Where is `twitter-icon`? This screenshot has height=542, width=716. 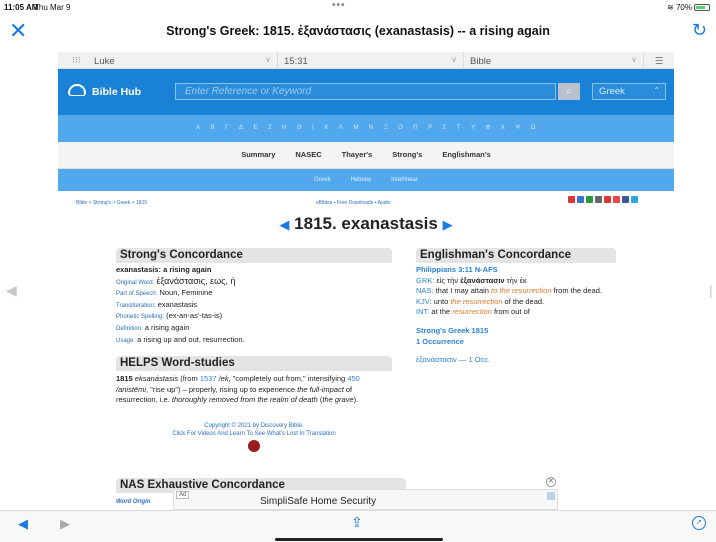
twitter-icon is located at coordinates (634, 199).